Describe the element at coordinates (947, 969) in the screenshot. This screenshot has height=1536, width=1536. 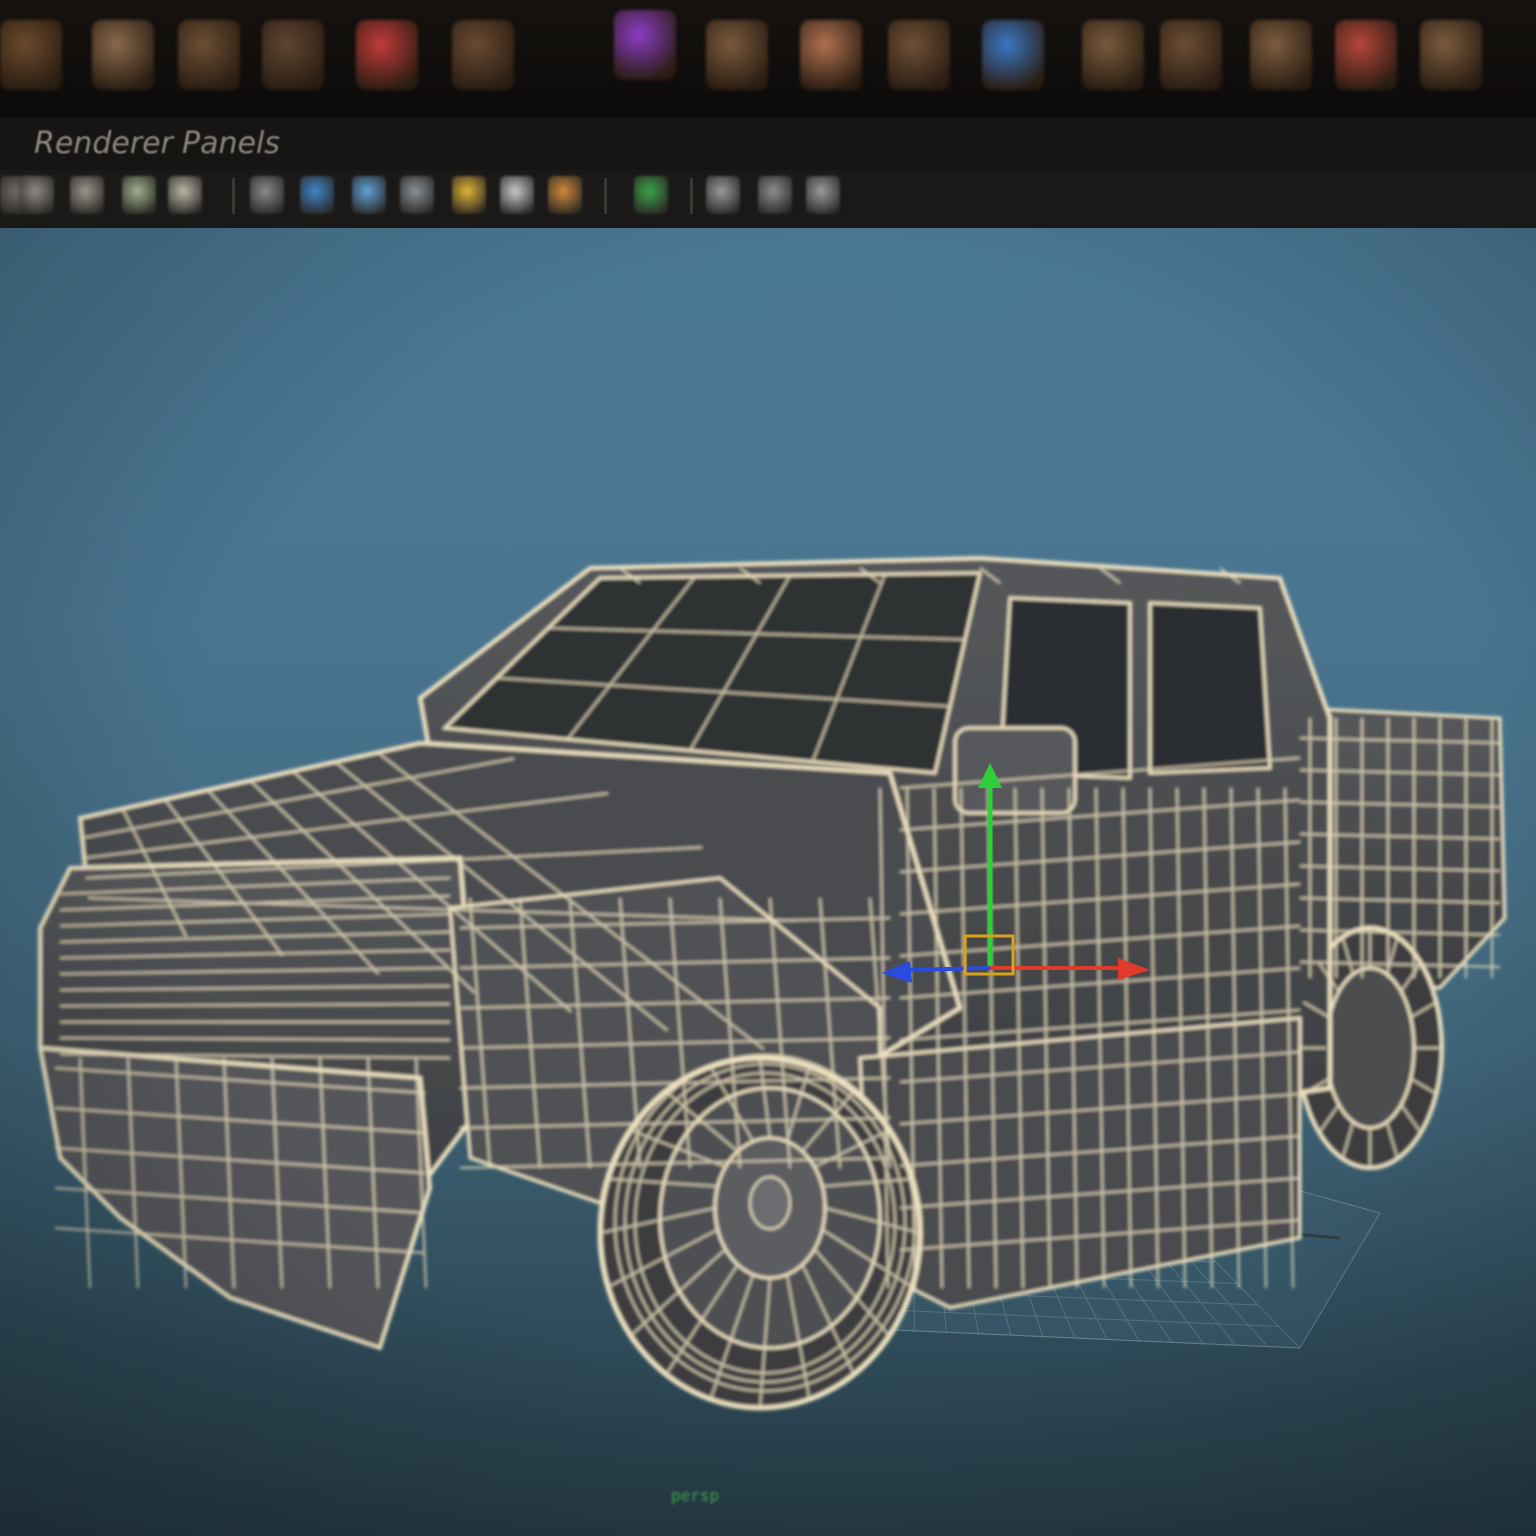
I see `move-axis-z` at that location.